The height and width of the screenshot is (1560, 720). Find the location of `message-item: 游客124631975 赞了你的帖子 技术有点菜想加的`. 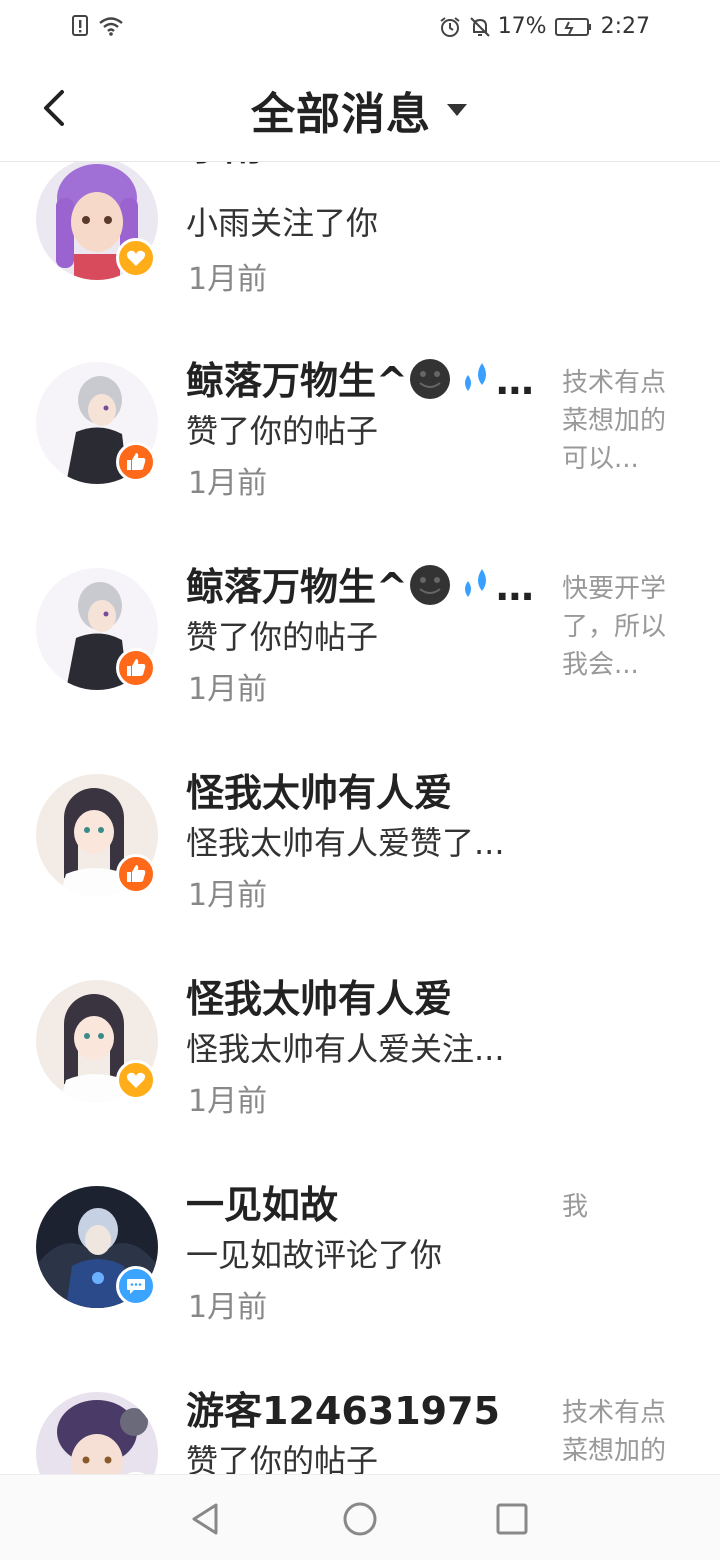

message-item: 游客124631975 赞了你的帖子 技术有点菜想加的 is located at coordinates (360, 1422).